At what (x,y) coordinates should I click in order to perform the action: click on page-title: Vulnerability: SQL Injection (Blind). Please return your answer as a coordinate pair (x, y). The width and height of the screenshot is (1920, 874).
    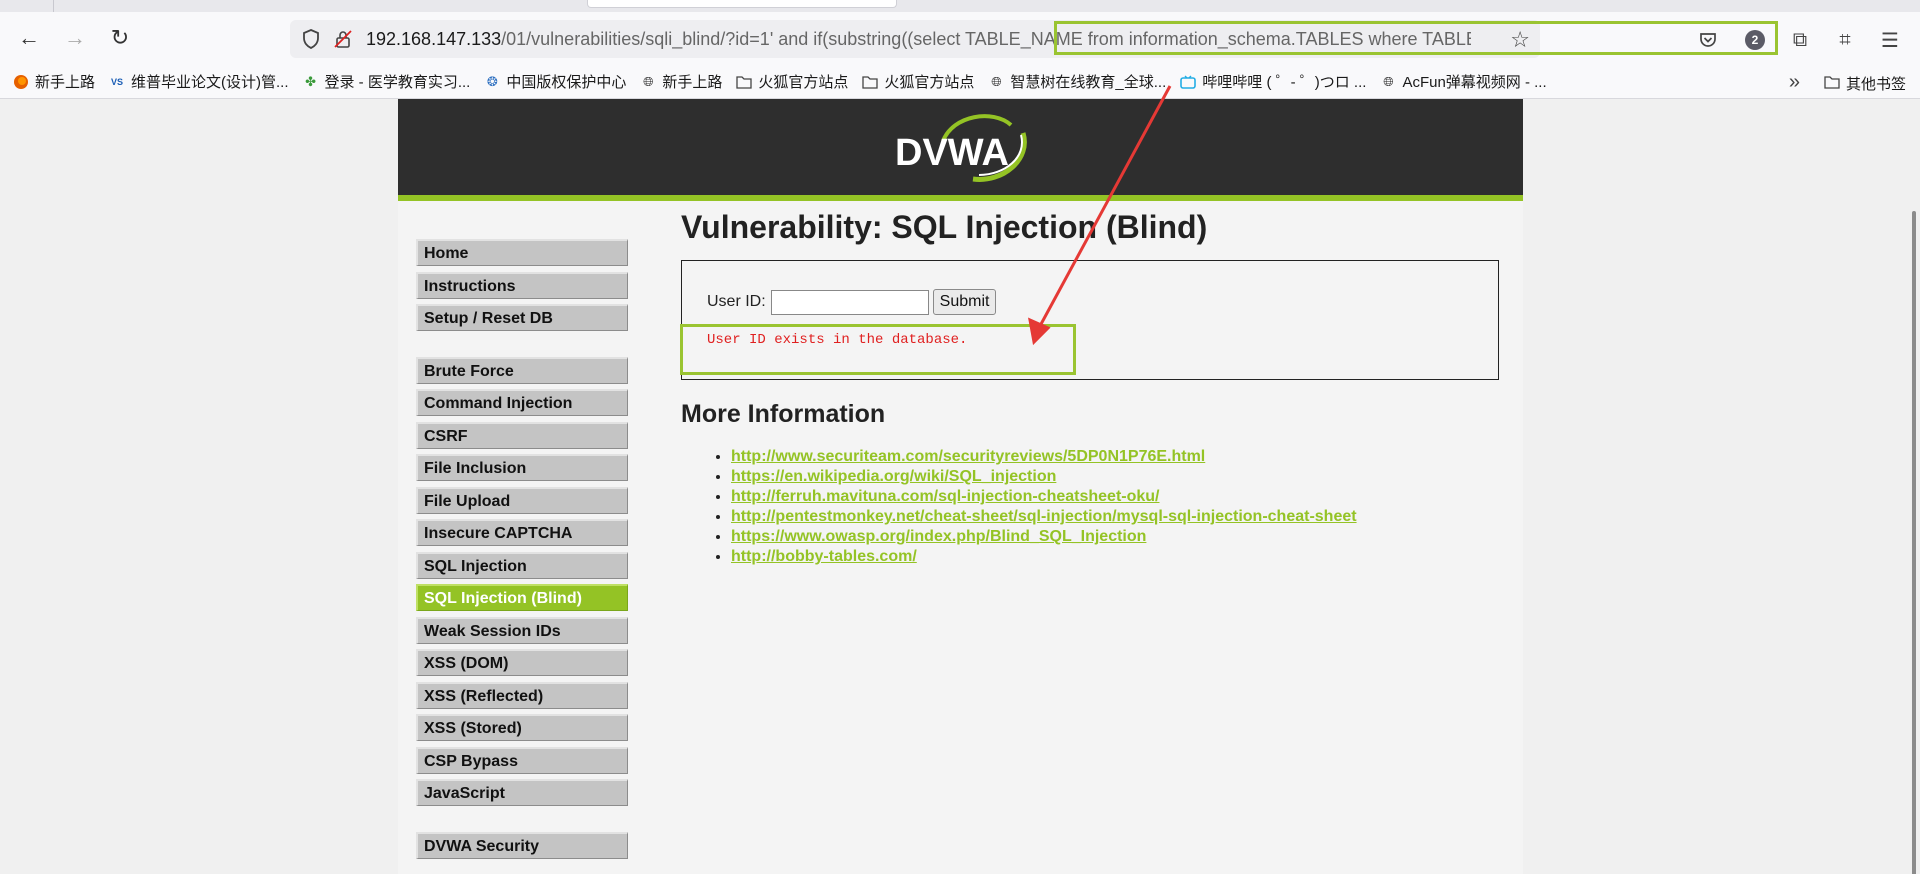
    Looking at the image, I should click on (944, 227).